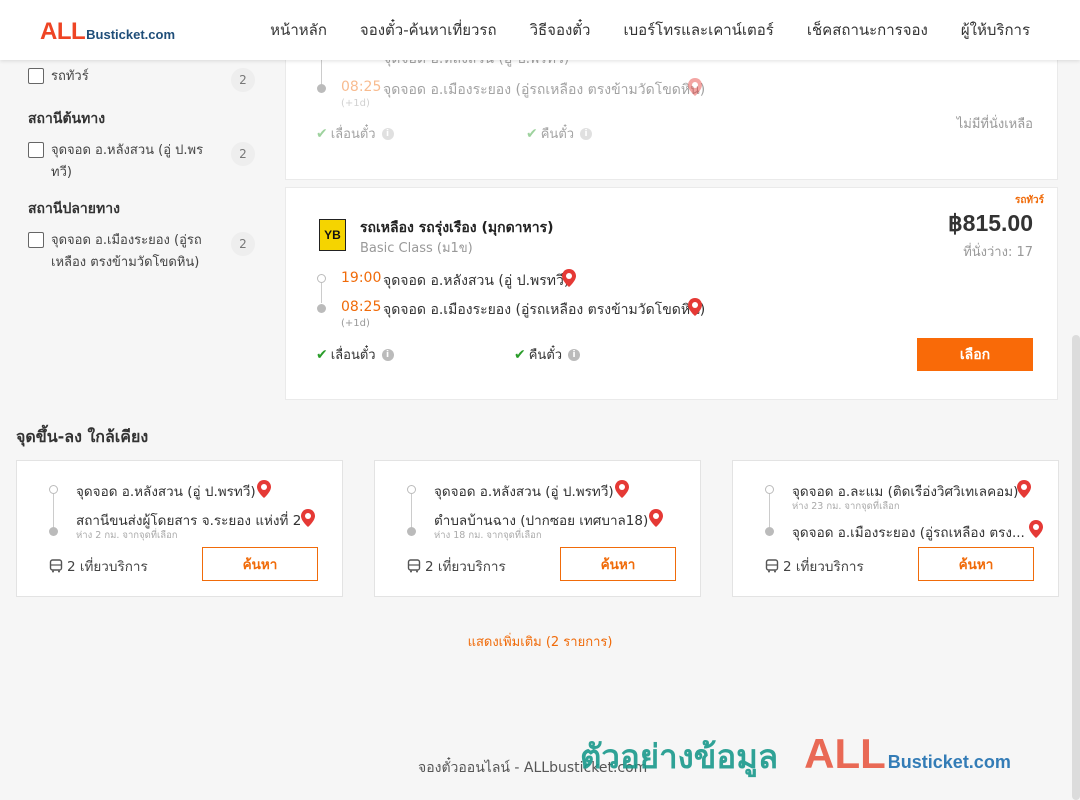 The width and height of the screenshot is (1080, 800). I want to click on feature-label: คืนตั๋ว, so click(545, 355).